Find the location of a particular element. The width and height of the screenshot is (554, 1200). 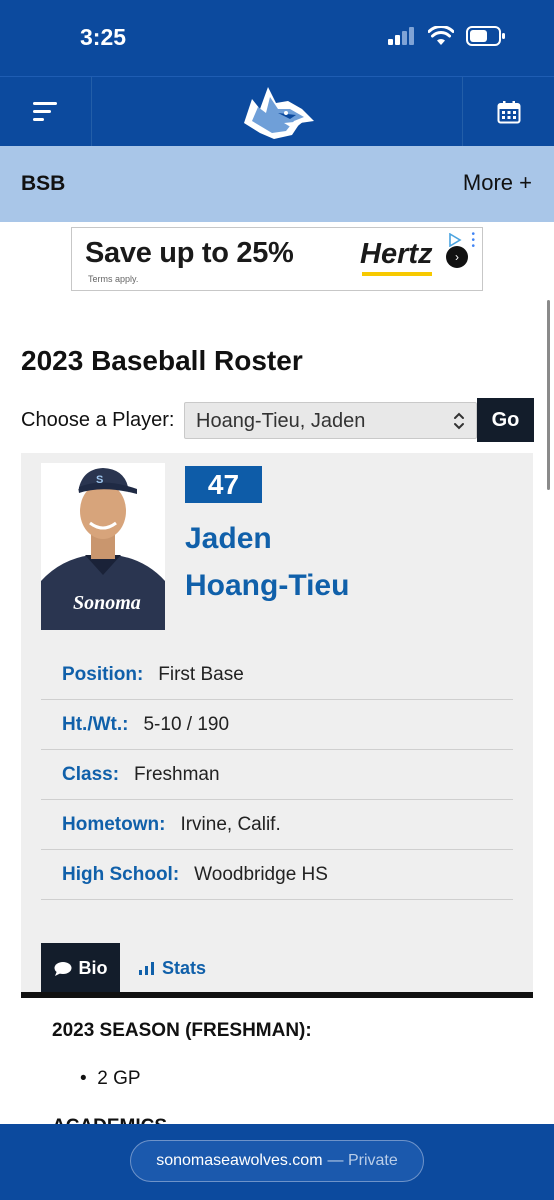

section-name: BSB is located at coordinates (43, 184).